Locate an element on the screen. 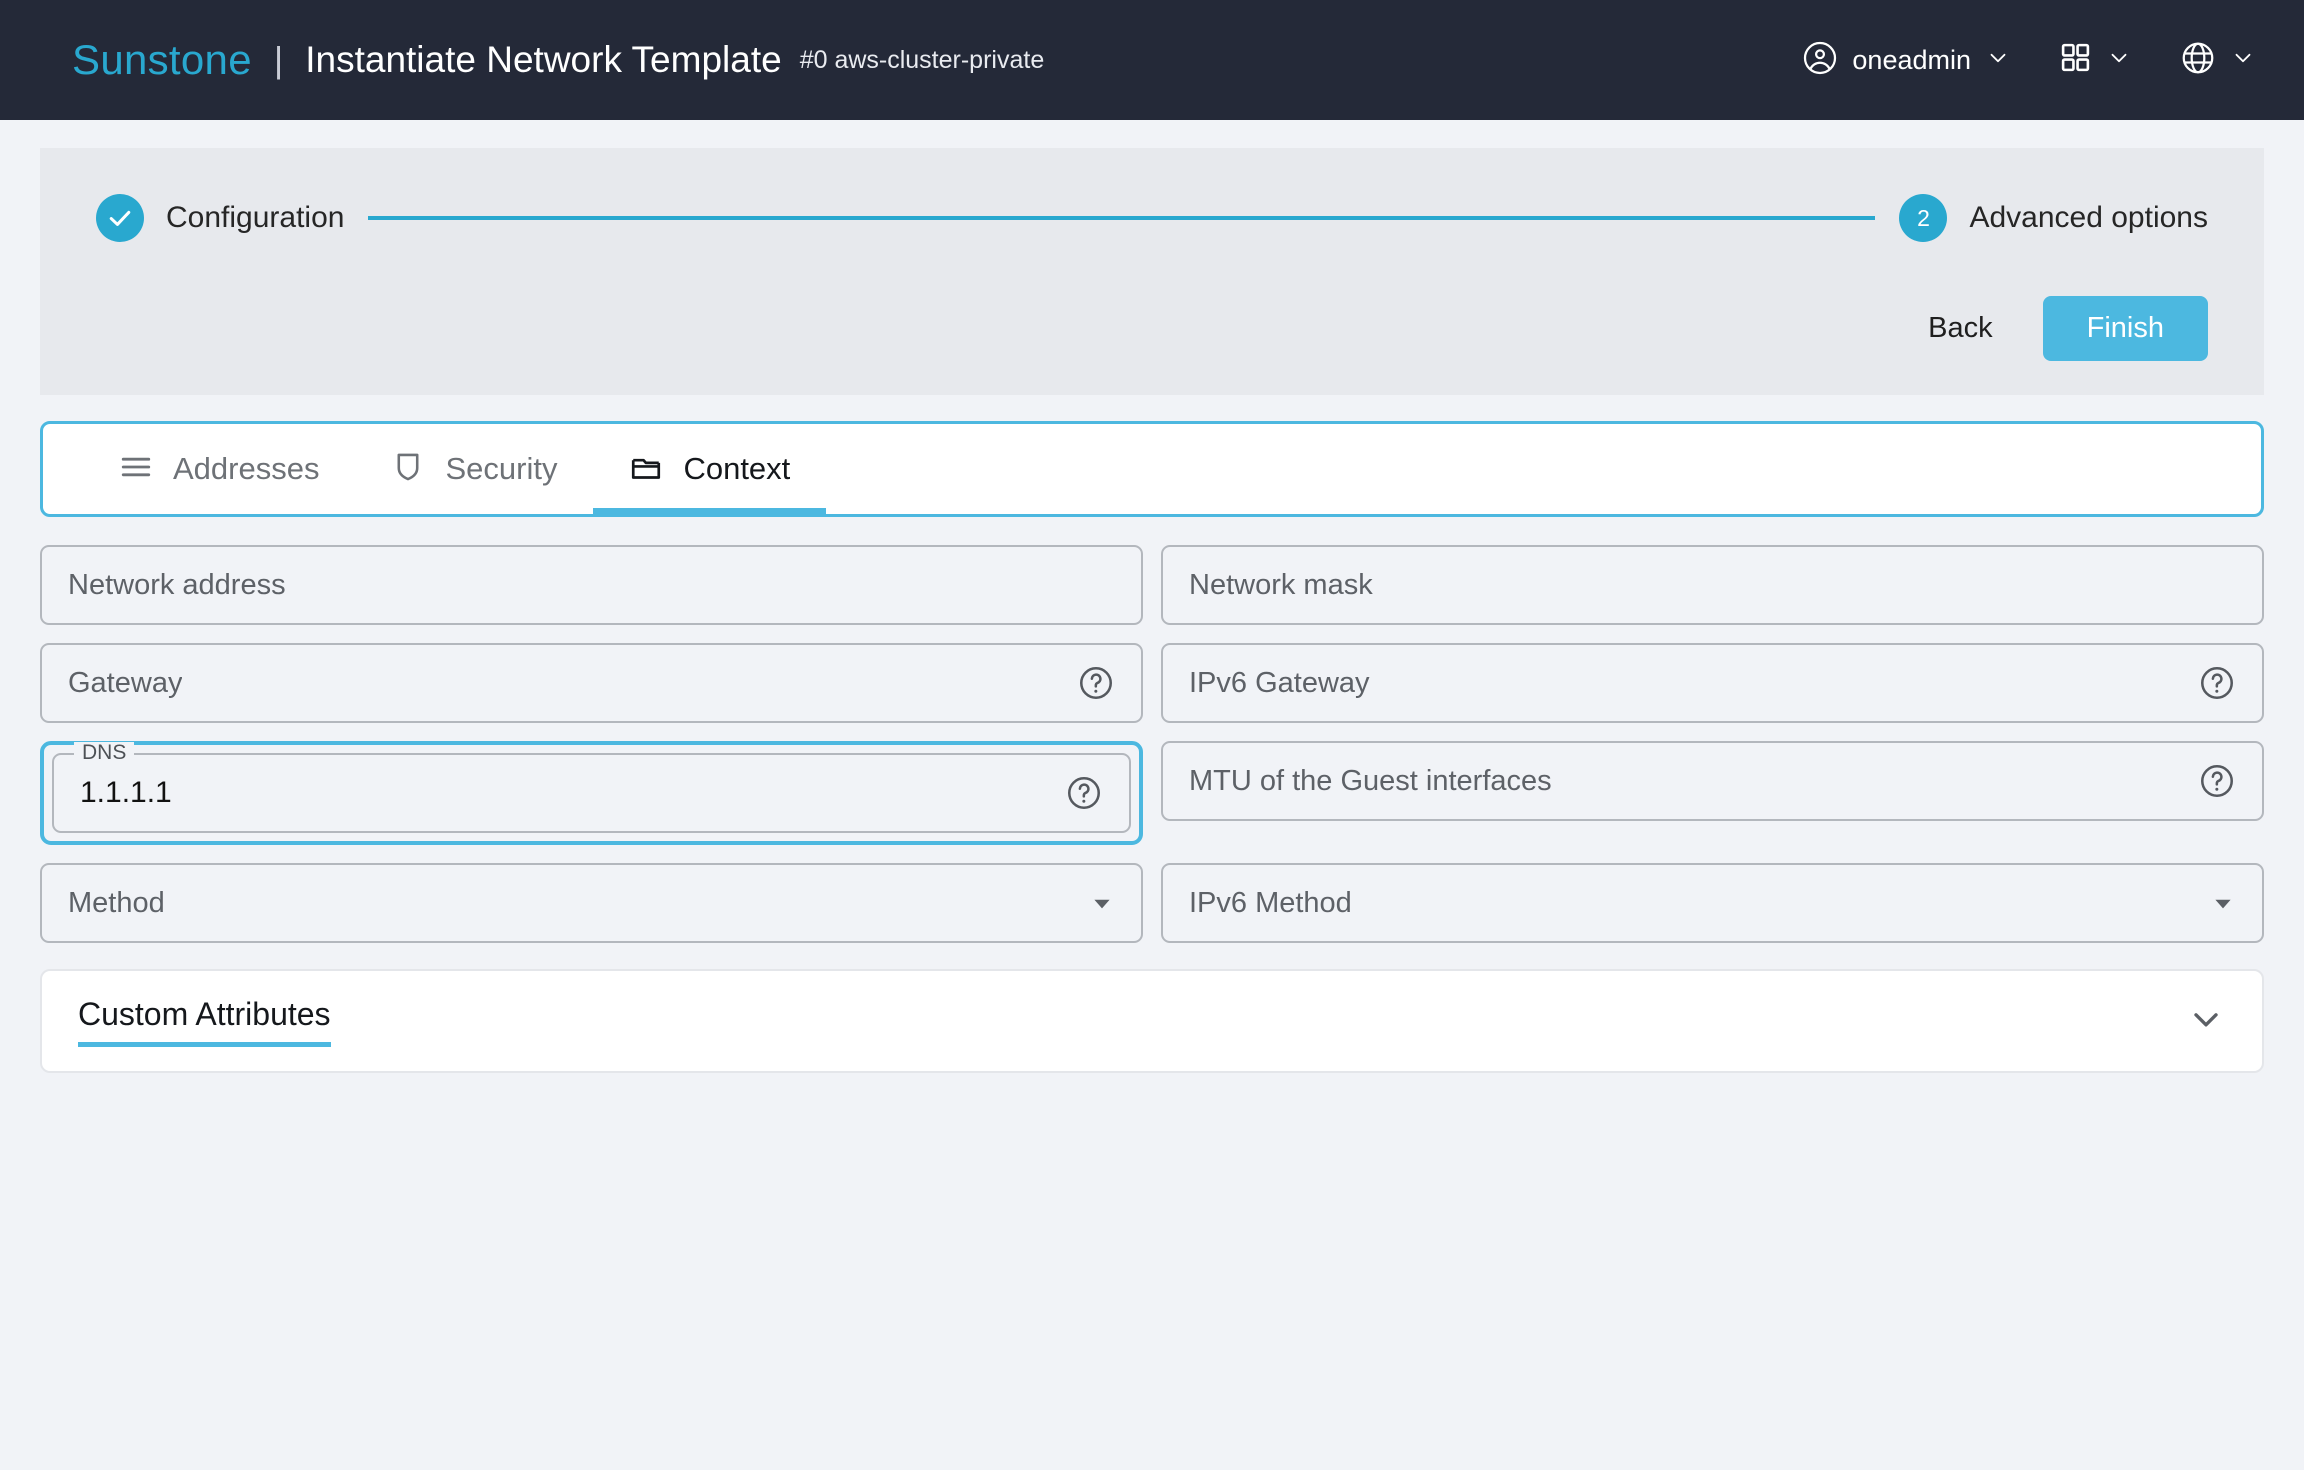 This screenshot has width=2304, height=1470. field-wrap-mtu: MTU of the Guest interfaces is located at coordinates (1712, 793).